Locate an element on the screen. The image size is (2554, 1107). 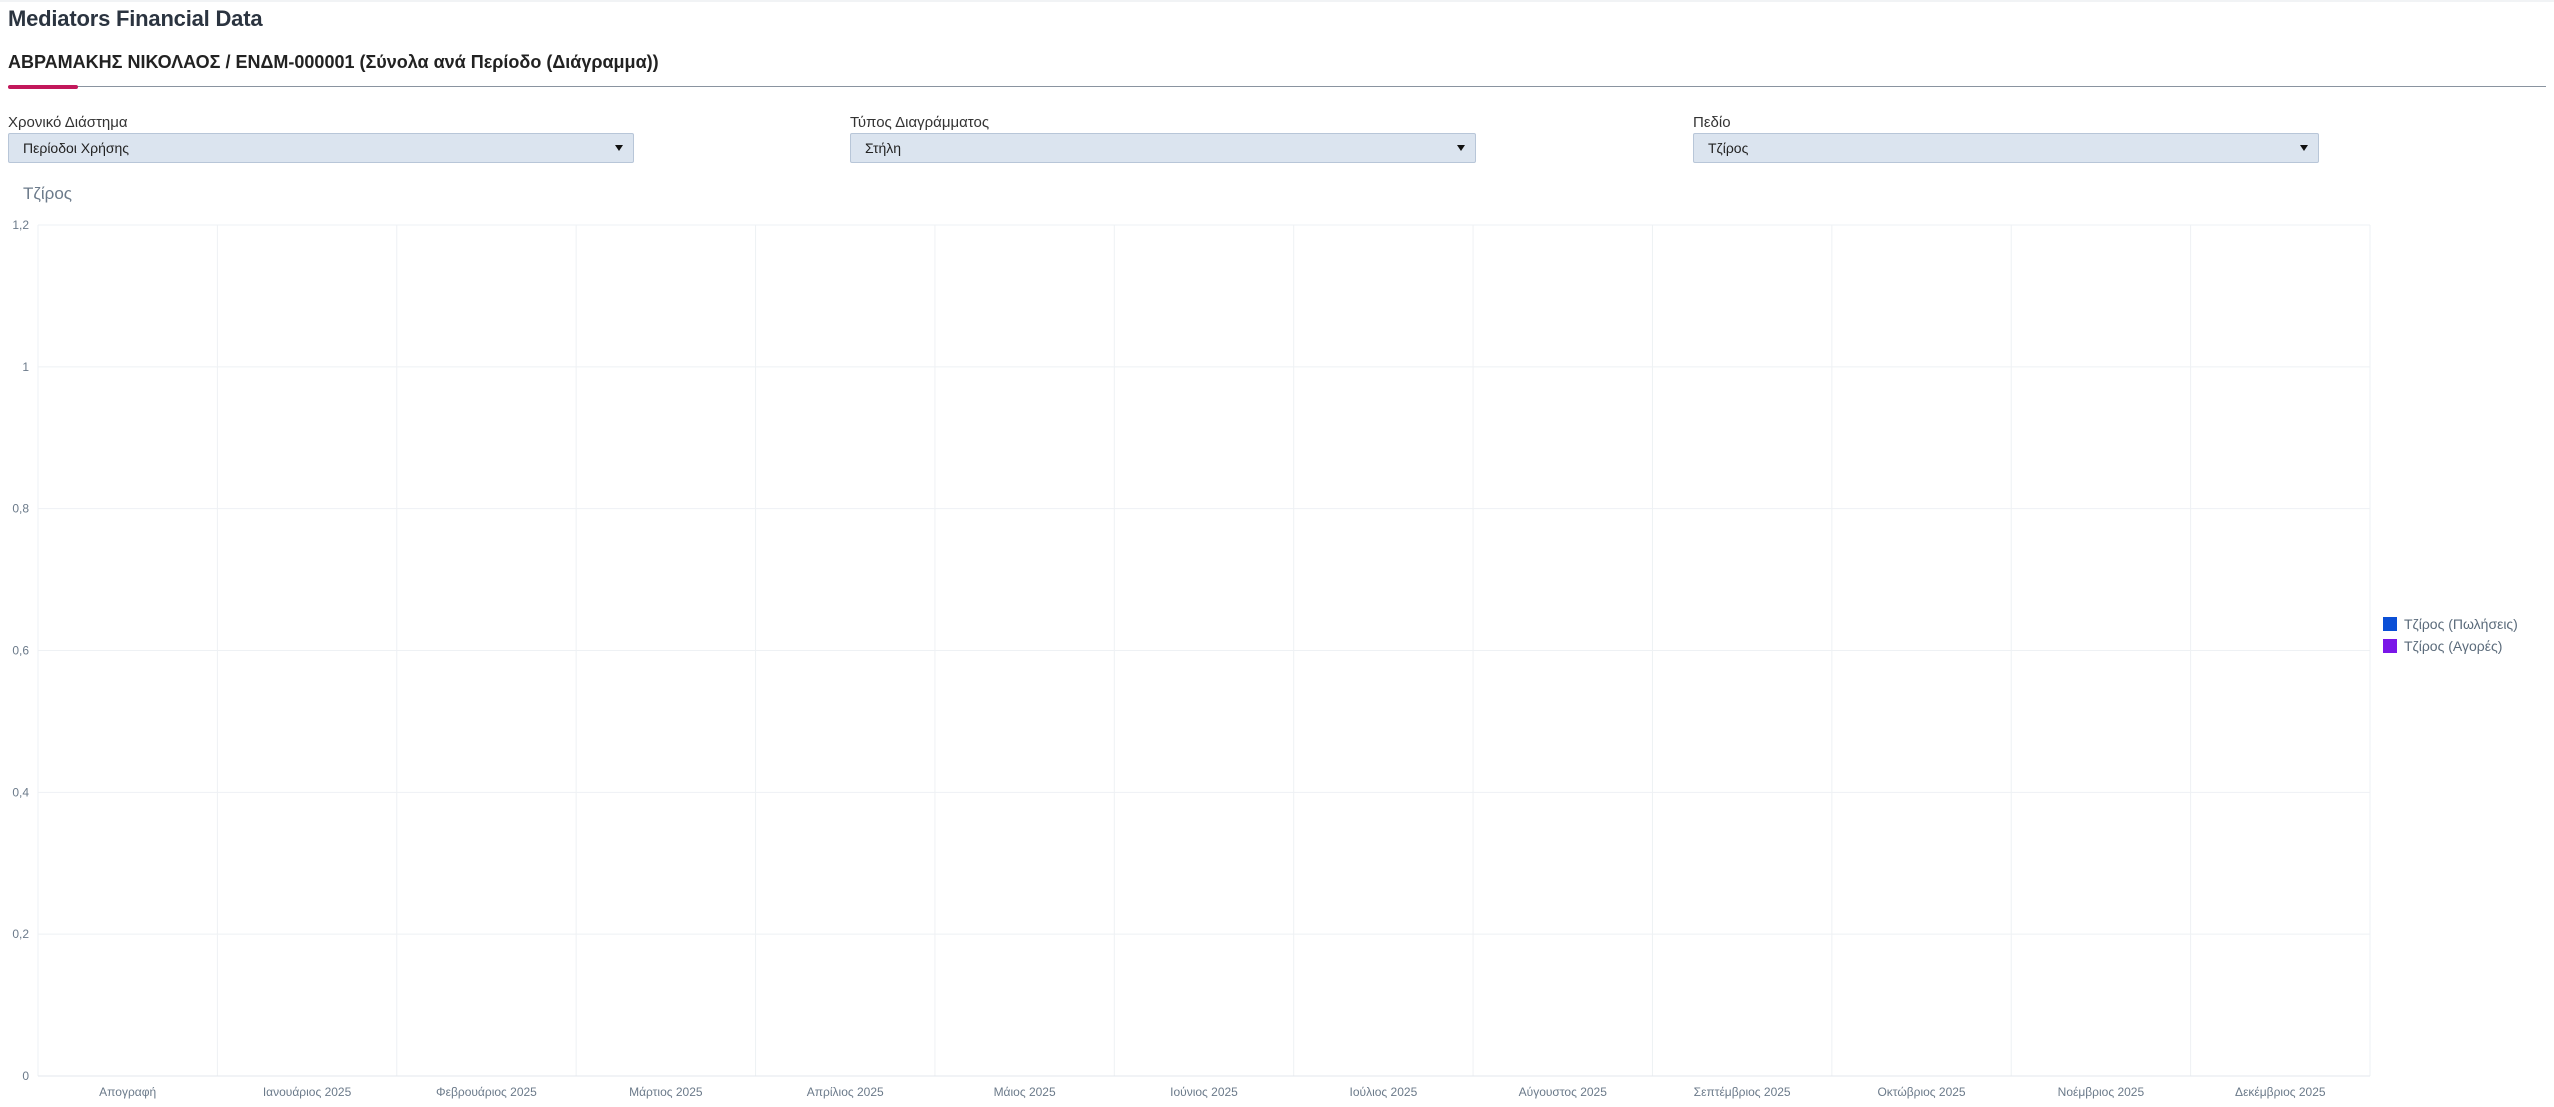
x-tick-label: Μάρτιος 2025 is located at coordinates (666, 1092).